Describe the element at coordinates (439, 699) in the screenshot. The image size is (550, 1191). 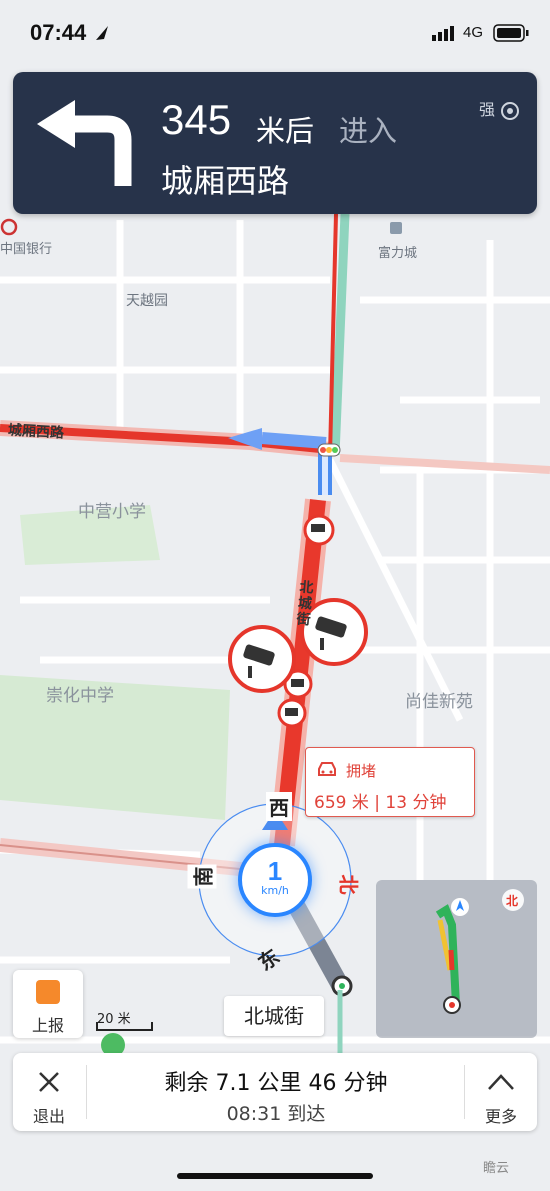
I see `poi-residence: 尚佳新苑` at that location.